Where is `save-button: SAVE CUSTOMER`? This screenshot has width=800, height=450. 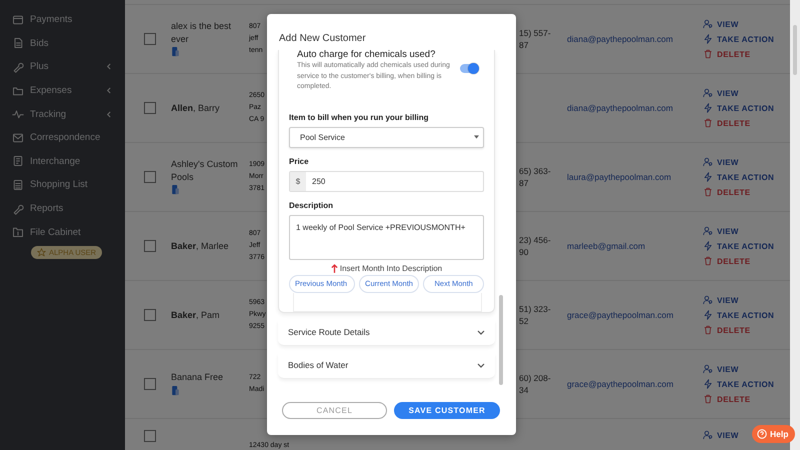
save-button: SAVE CUSTOMER is located at coordinates (447, 410).